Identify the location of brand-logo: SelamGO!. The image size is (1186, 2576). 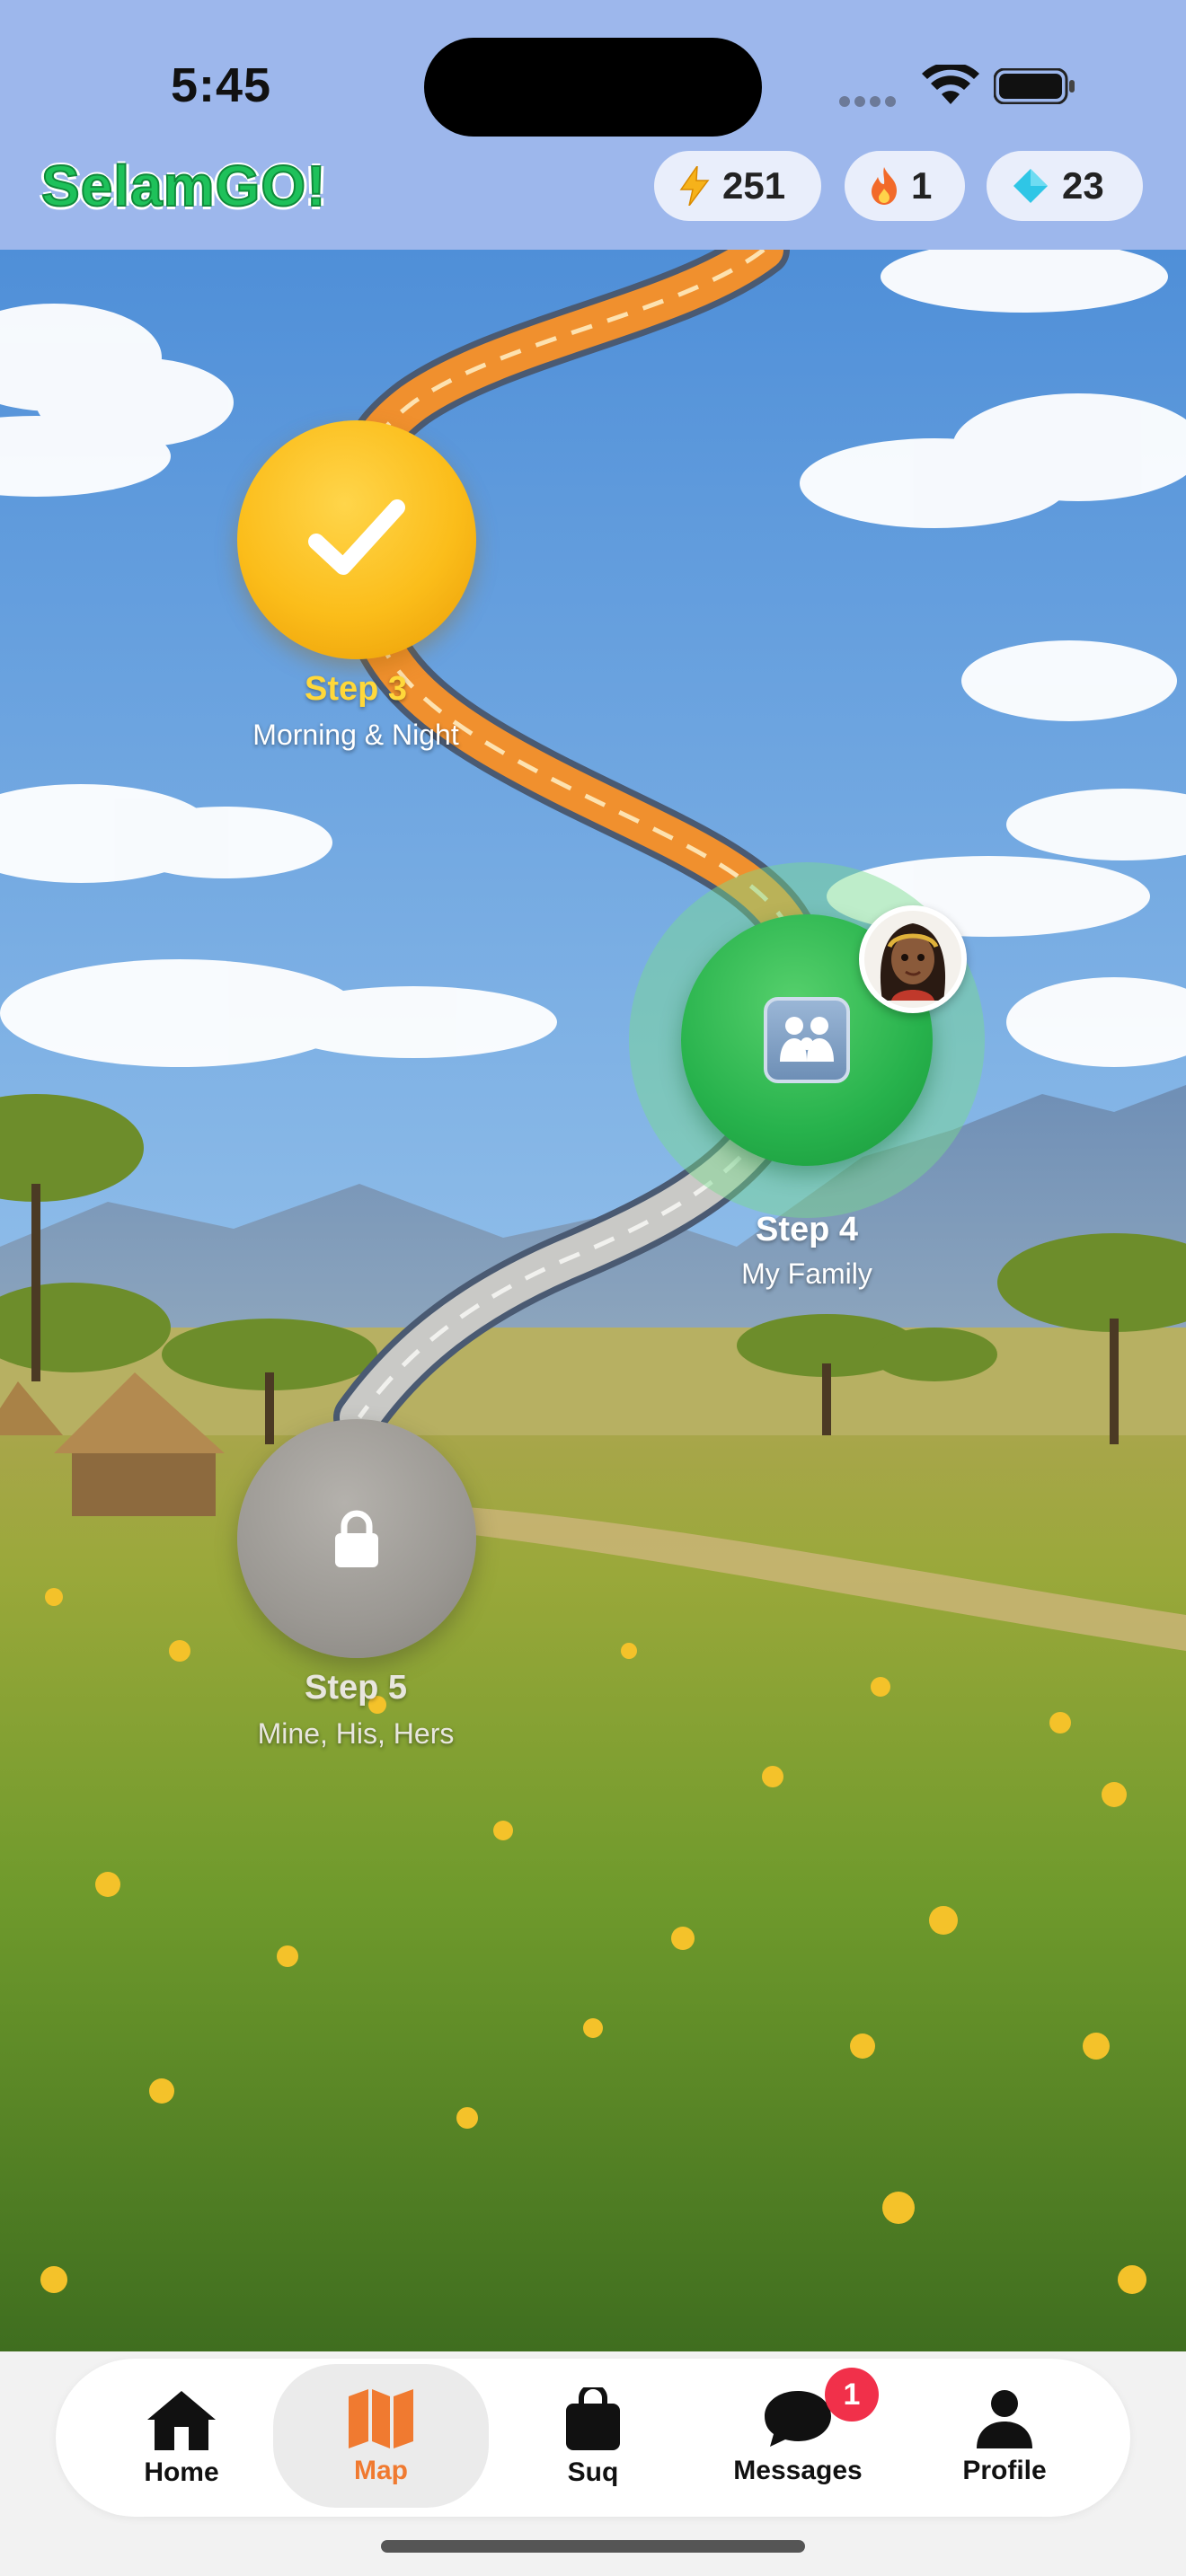
(183, 186).